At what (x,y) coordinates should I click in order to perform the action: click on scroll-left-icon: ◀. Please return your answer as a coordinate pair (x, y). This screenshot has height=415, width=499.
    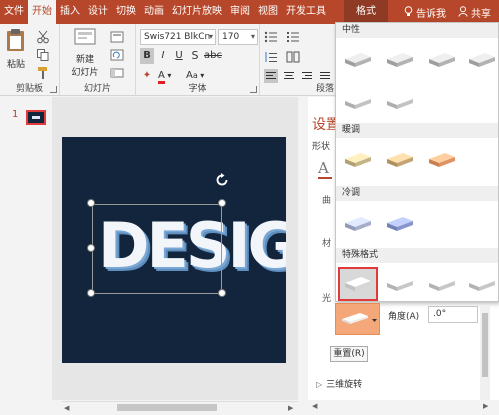
    Looking at the image, I should click on (66, 408).